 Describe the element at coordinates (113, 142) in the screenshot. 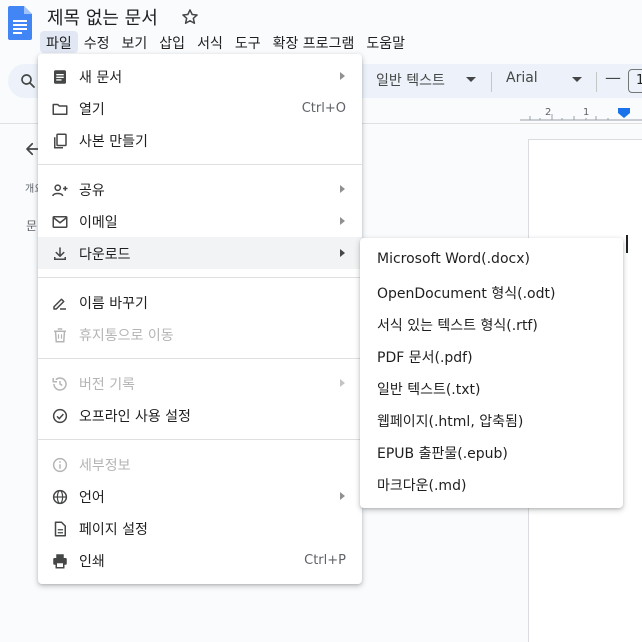

I see `menu-item-label: 사본 만들기` at that location.